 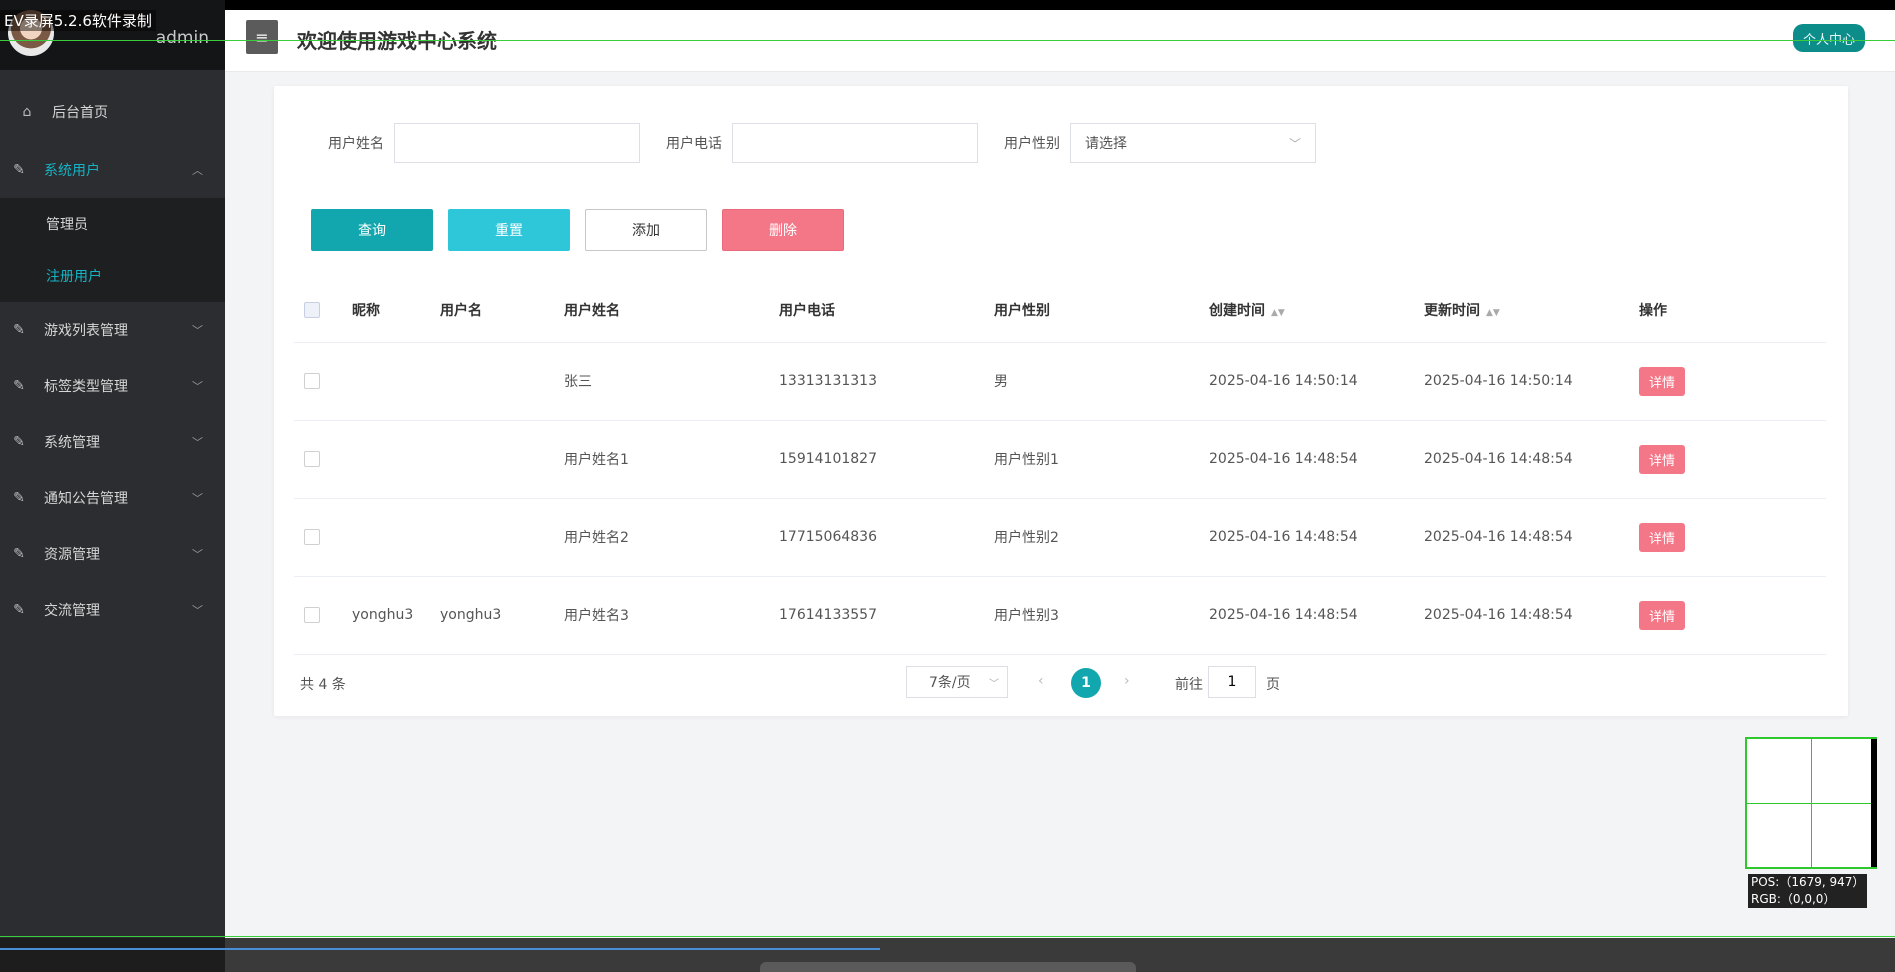 What do you see at coordinates (509, 230) in the screenshot?
I see `reset-button: 重置` at bounding box center [509, 230].